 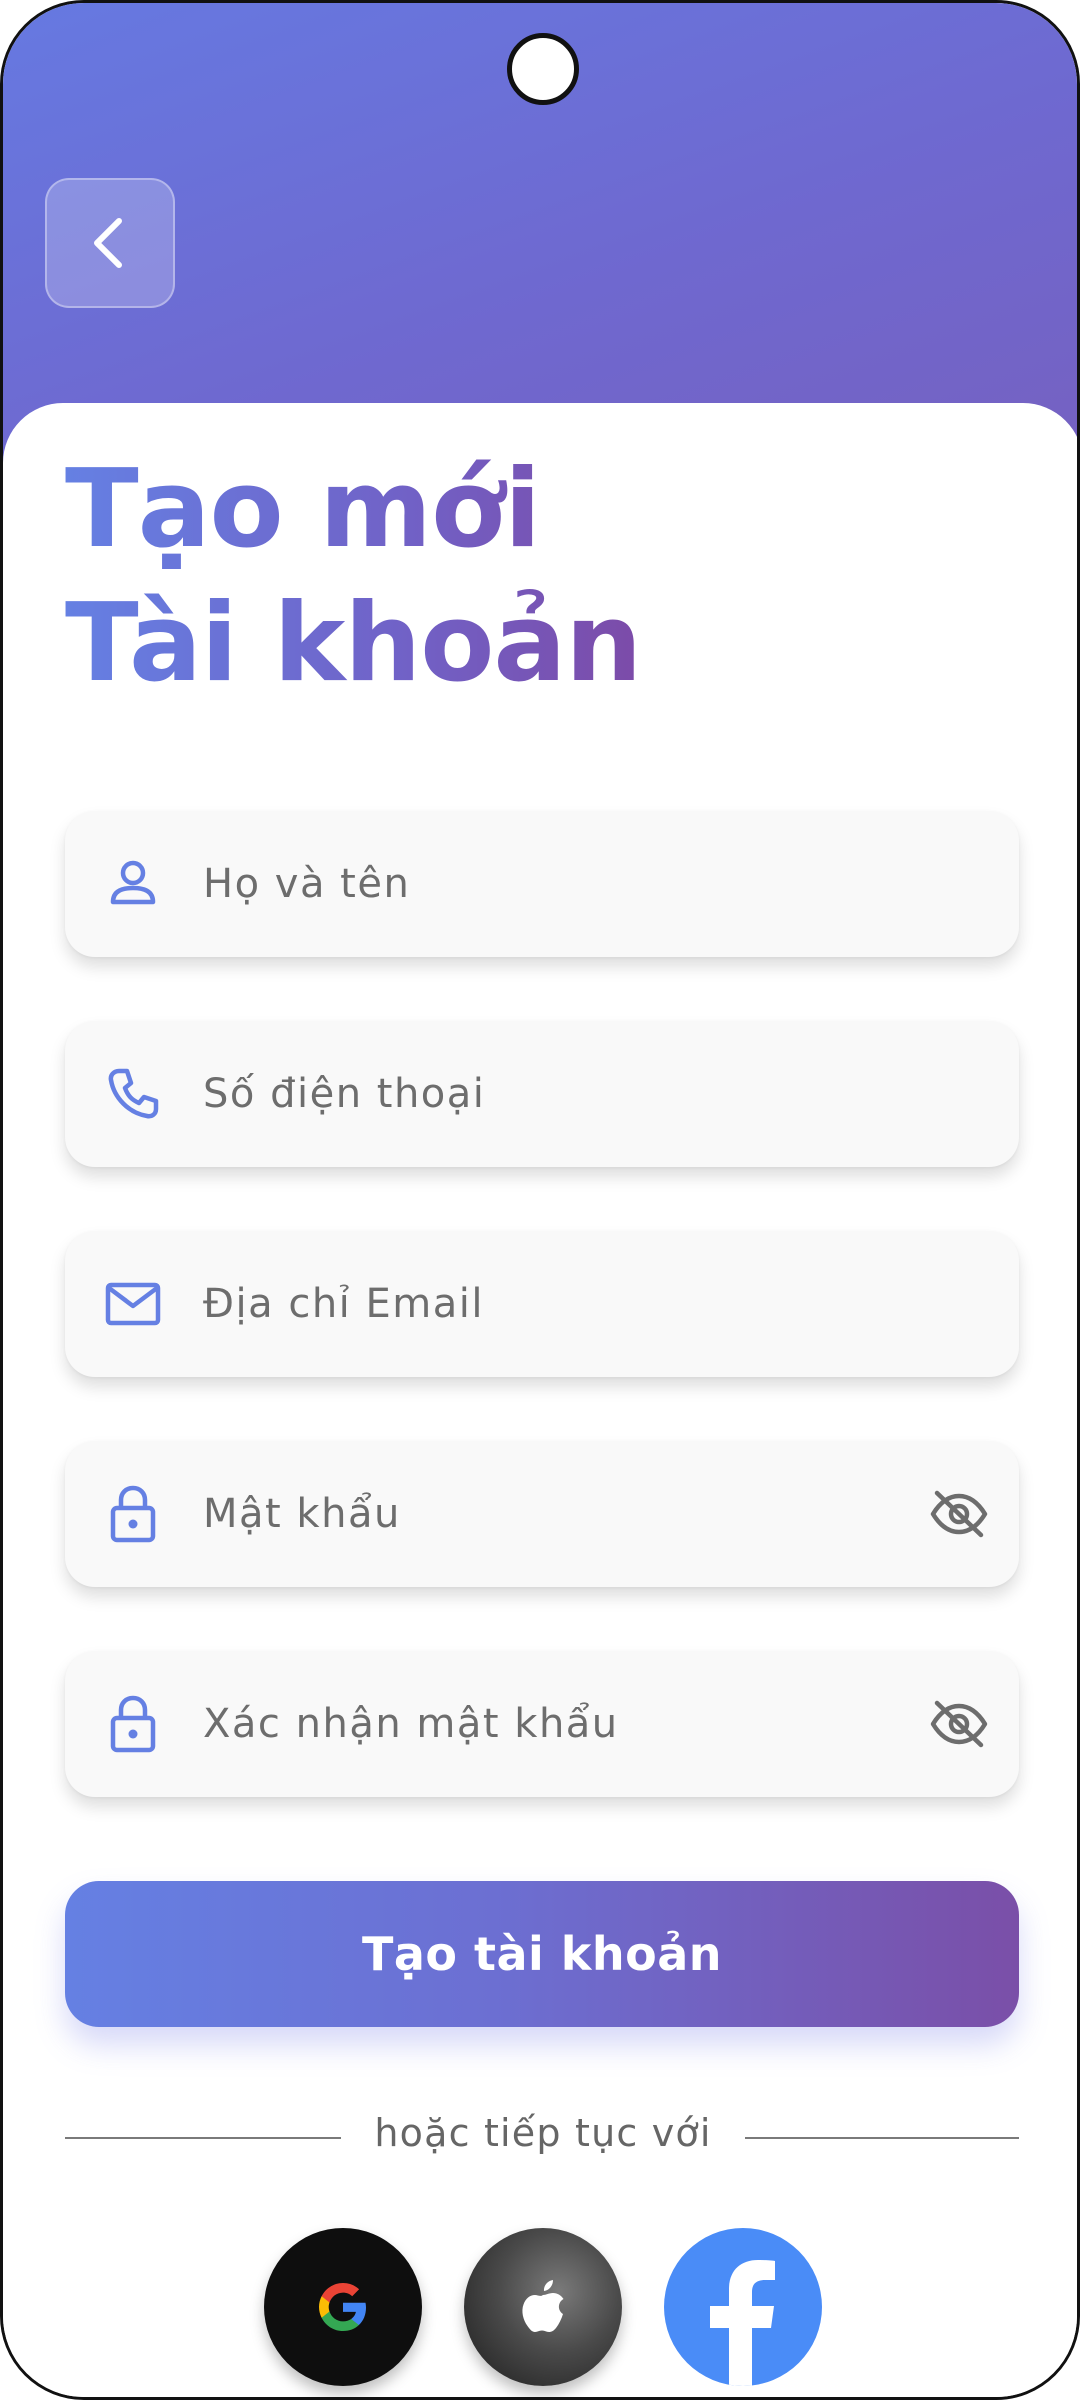 I want to click on chevron-left-icon, so click(x=108, y=243).